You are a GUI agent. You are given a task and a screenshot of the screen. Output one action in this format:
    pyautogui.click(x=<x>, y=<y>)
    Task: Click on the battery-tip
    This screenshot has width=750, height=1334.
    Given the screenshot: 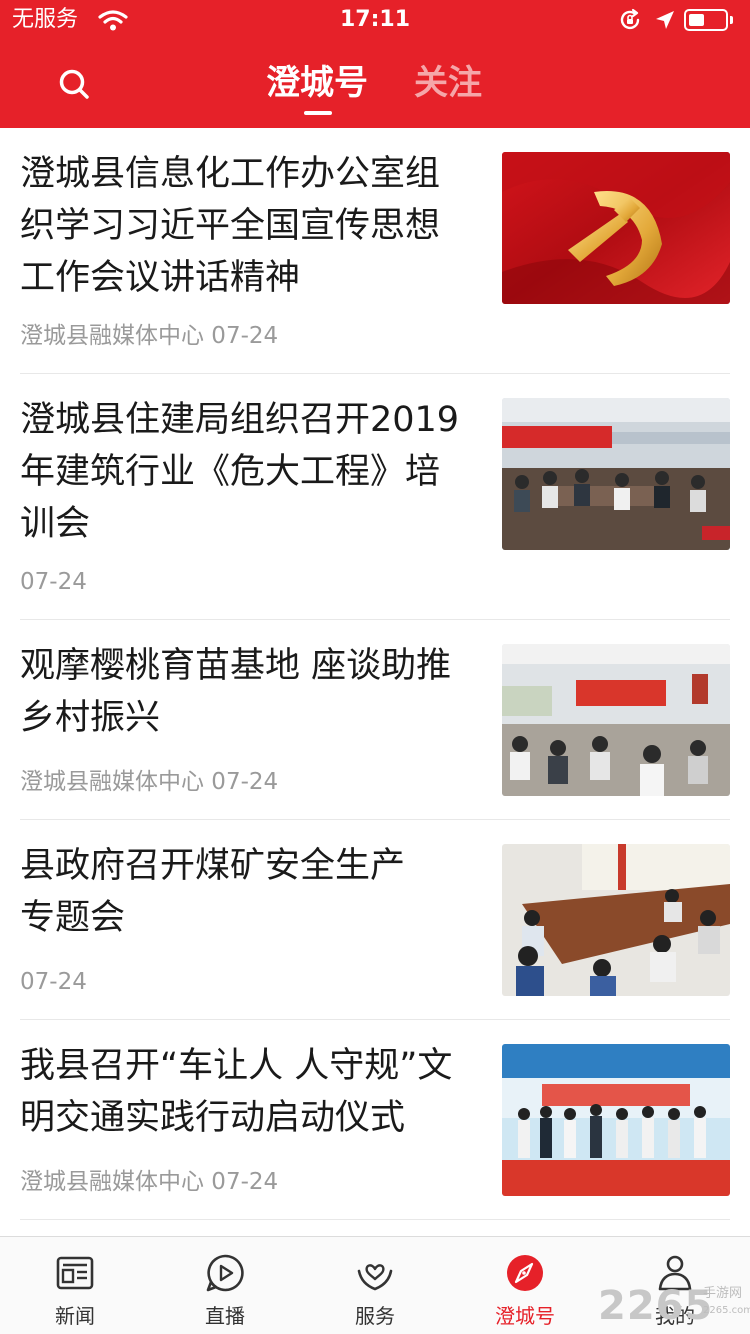 What is the action you would take?
    pyautogui.click(x=731, y=20)
    